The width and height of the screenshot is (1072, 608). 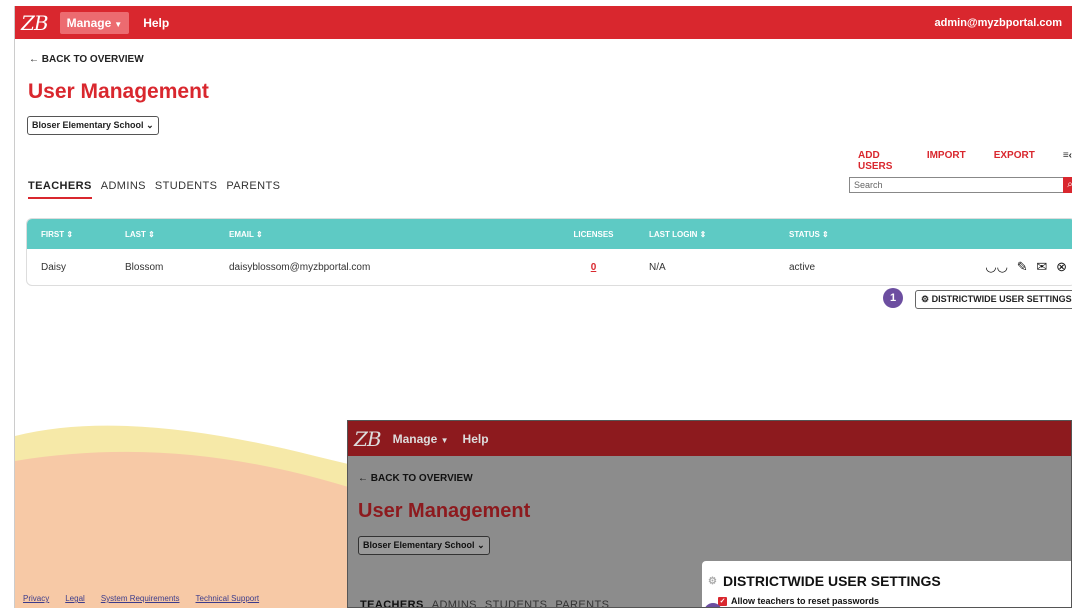 What do you see at coordinates (1061, 266) in the screenshot?
I see `remove-circle-x-icon: ⊗` at bounding box center [1061, 266].